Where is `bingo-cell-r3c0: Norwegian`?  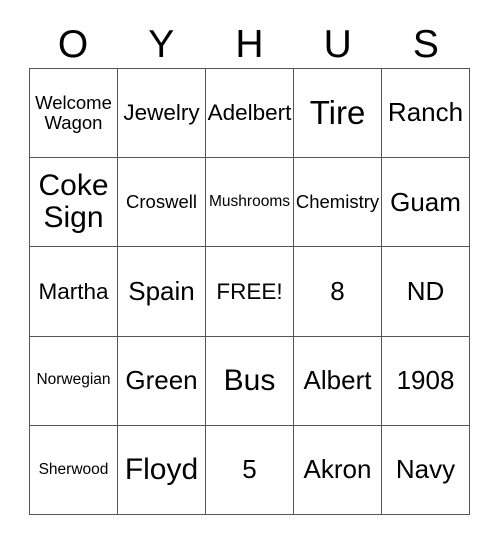
bingo-cell-r3c0: Norwegian is located at coordinates (74, 381).